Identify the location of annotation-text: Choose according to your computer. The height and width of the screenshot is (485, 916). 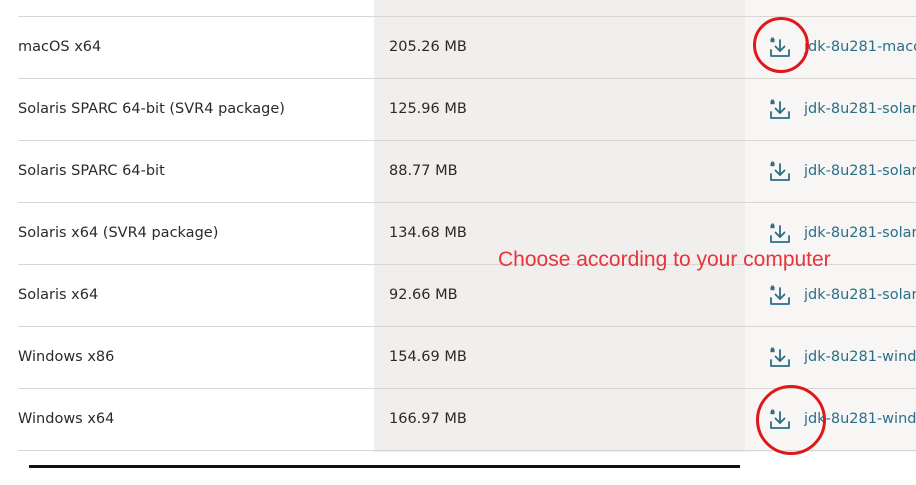
(664, 259).